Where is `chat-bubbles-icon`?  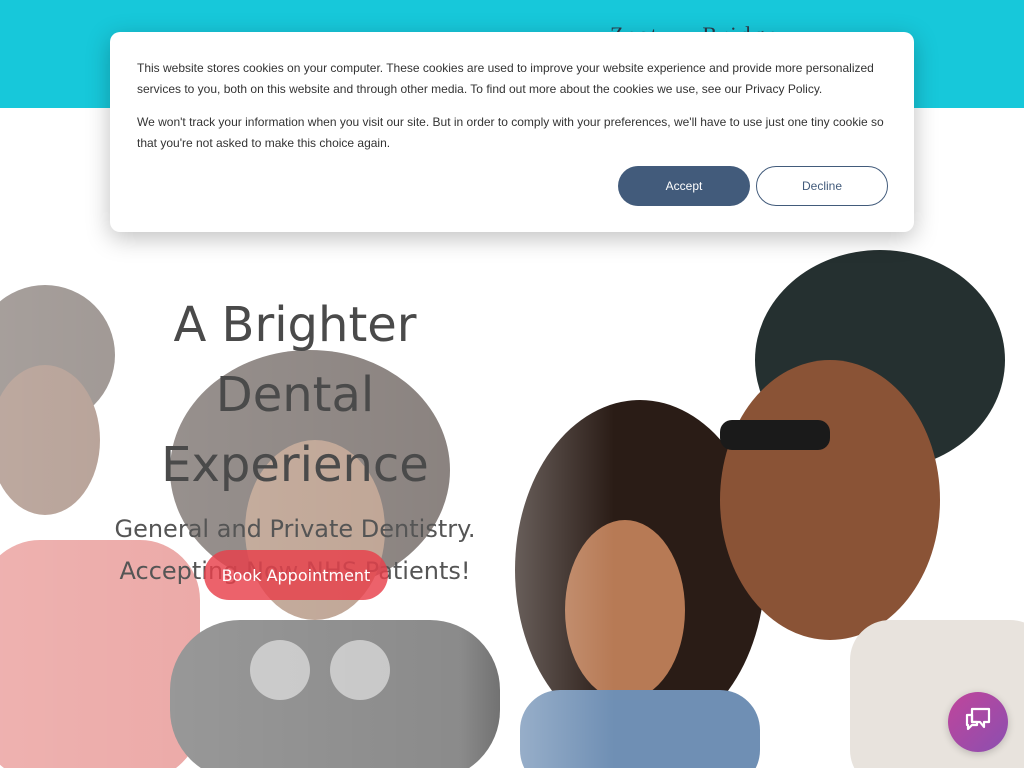
chat-bubbles-icon is located at coordinates (978, 722).